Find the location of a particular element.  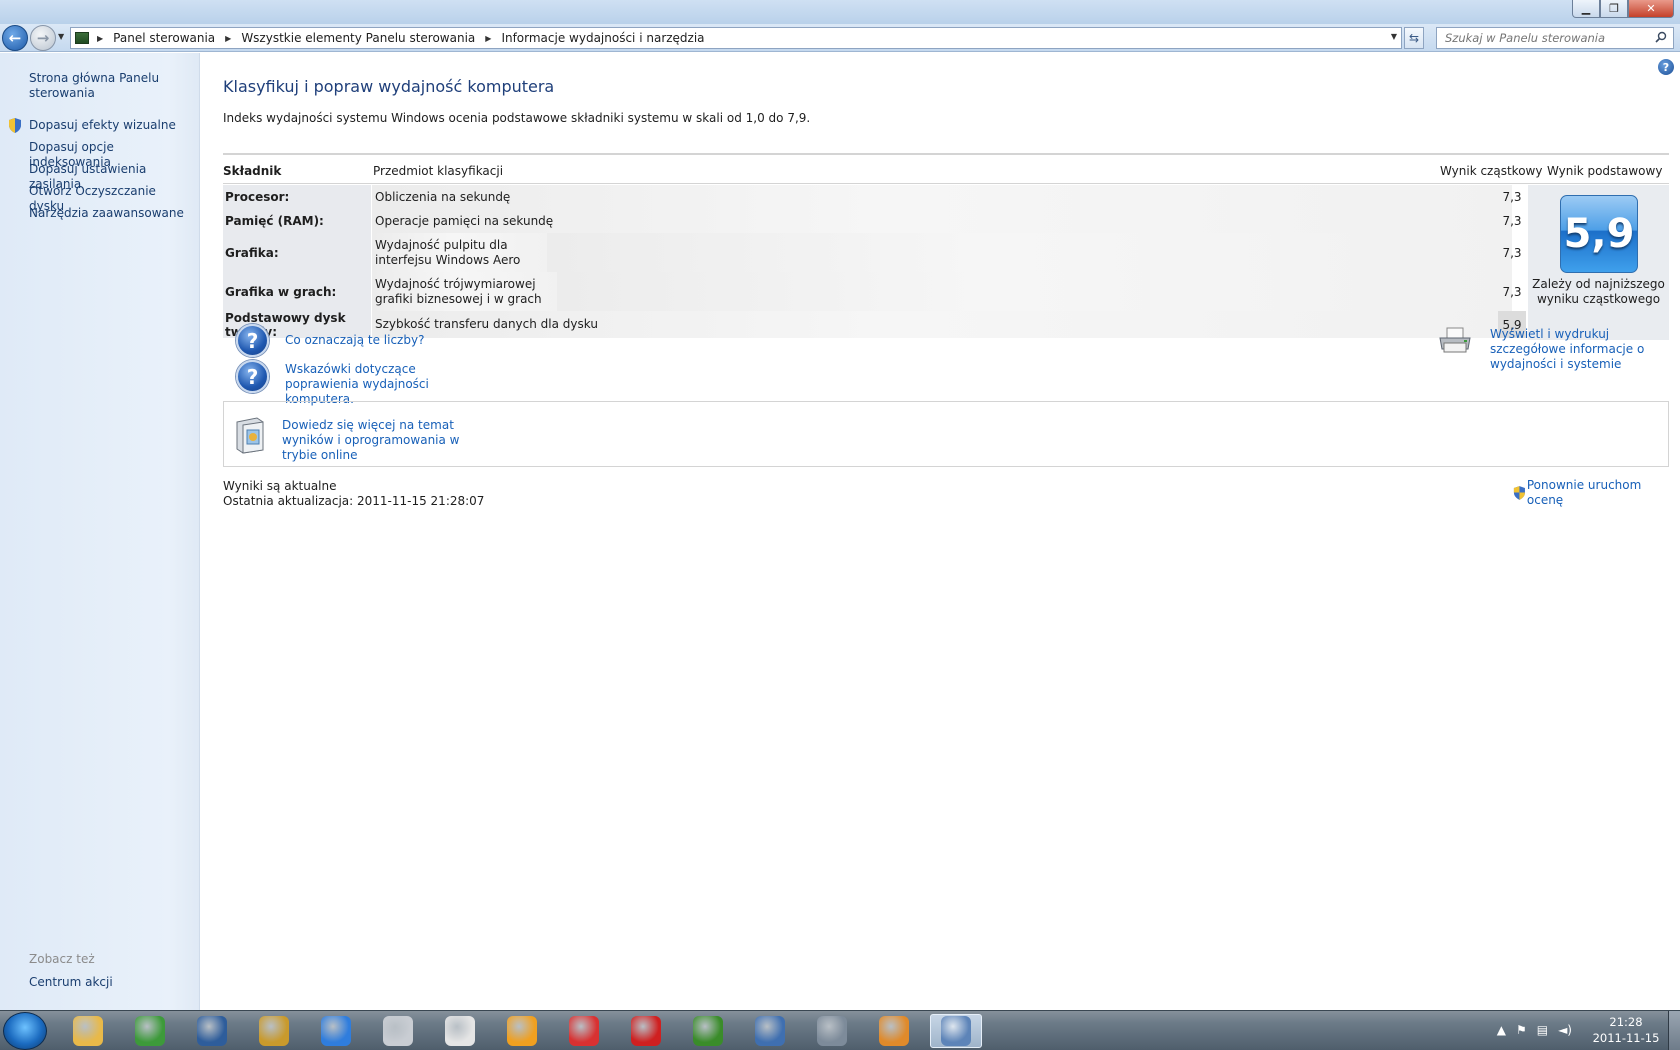

taskbar-app-smiley is located at coordinates (522, 1031).